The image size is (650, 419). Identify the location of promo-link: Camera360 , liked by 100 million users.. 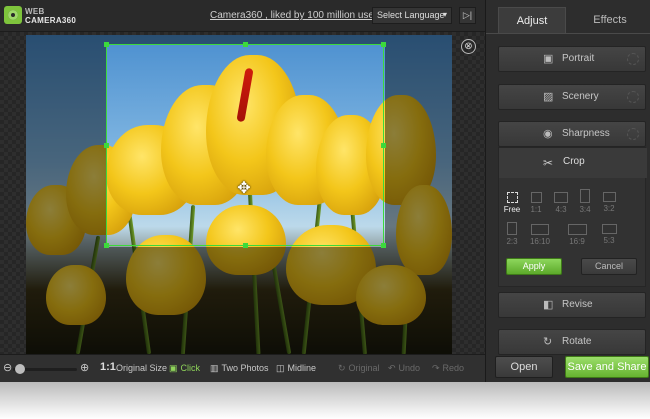
(297, 15).